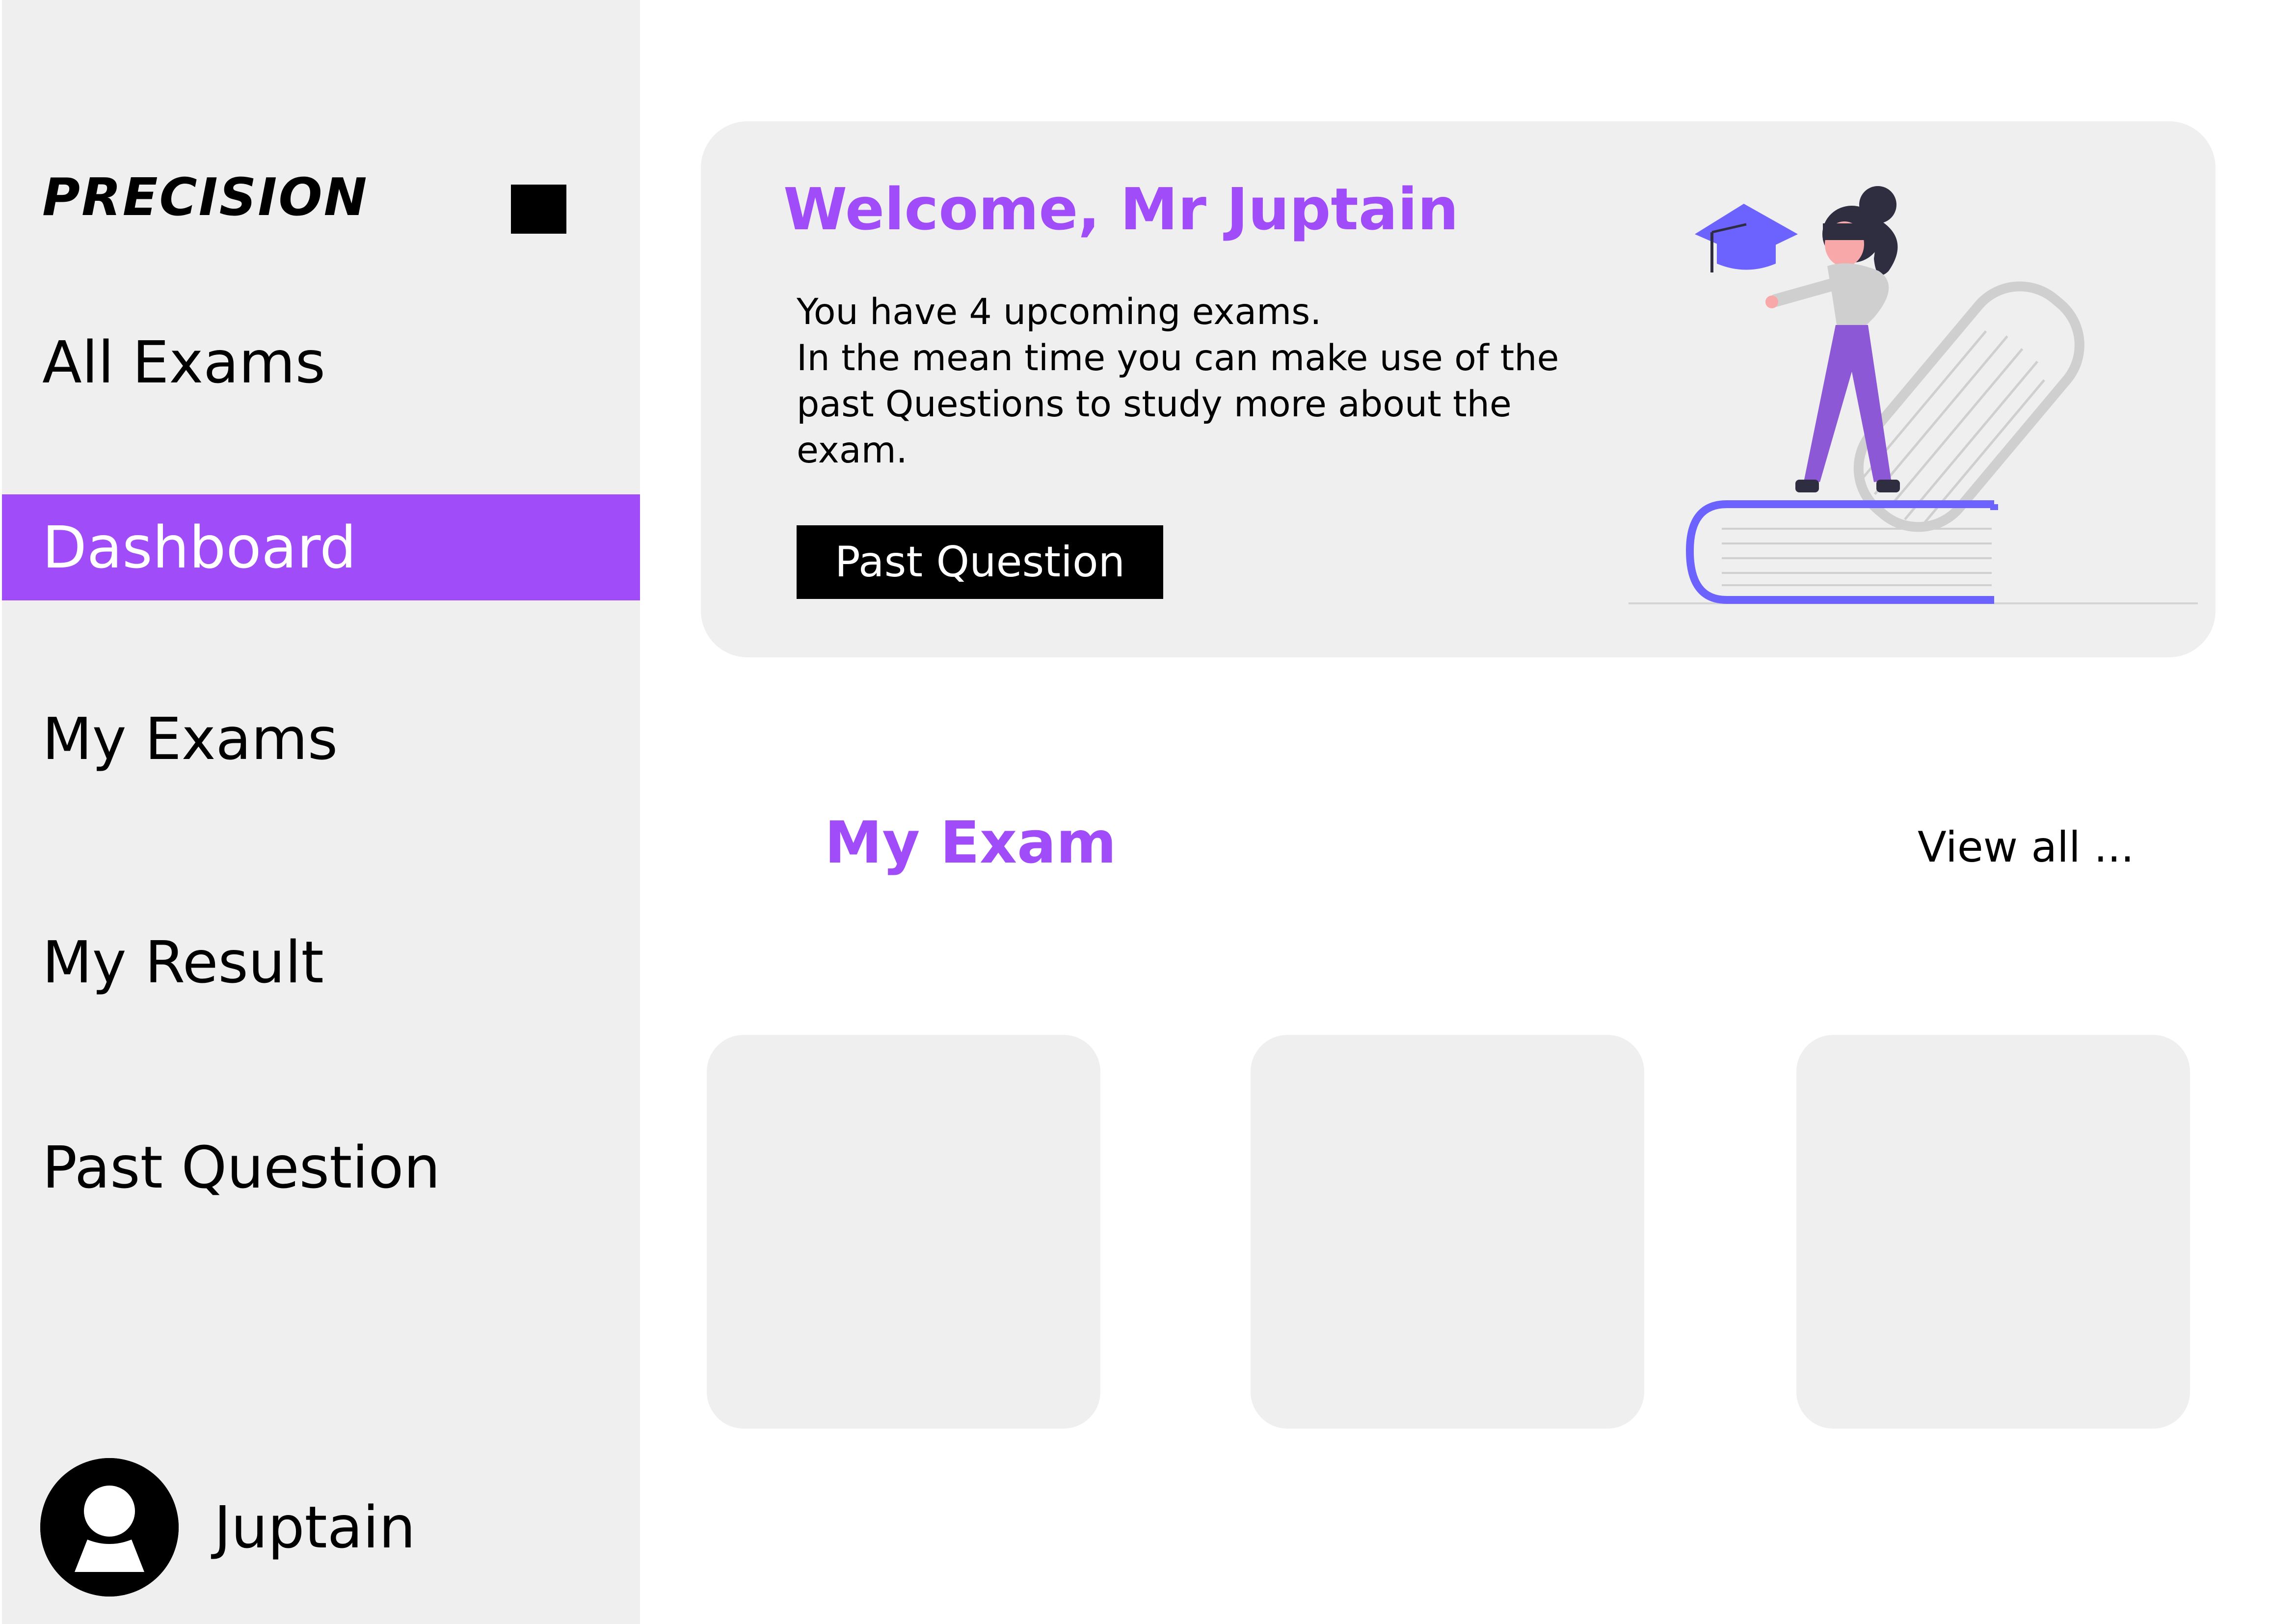  Describe the element at coordinates (1121, 209) in the screenshot. I see `welcome-title: Welcome, Mr Juptain` at that location.